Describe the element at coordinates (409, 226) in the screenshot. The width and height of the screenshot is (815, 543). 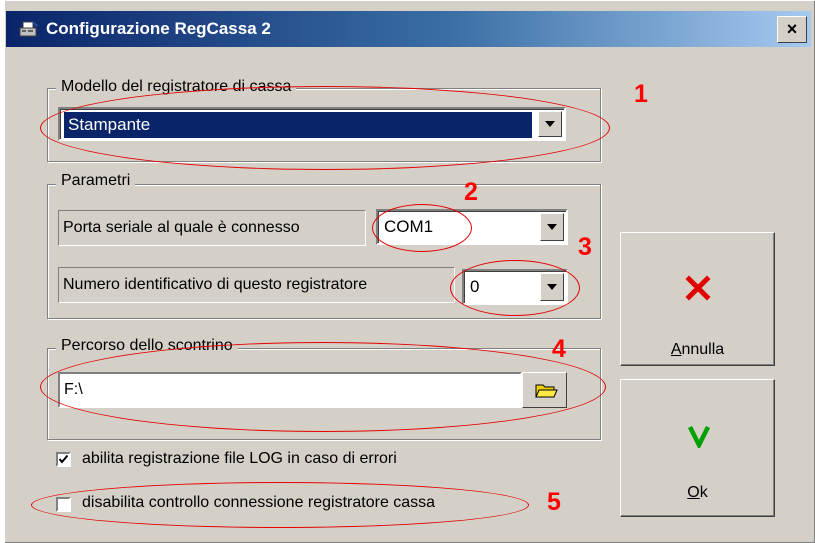
I see `porta-value: COM1` at that location.